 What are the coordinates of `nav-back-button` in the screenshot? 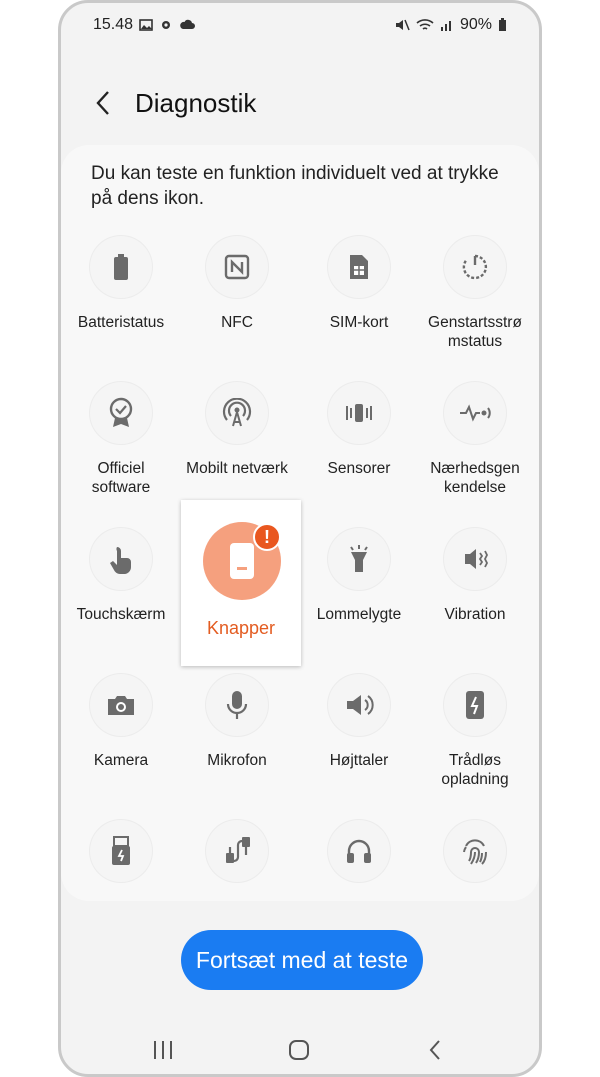 It's located at (435, 1050).